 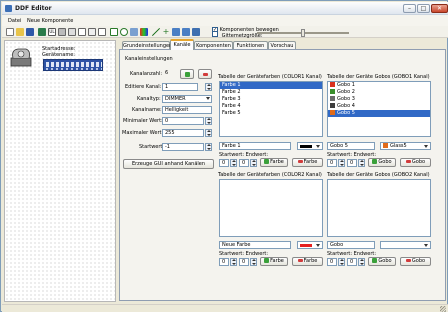 What do you see at coordinates (114, 32) in the screenshot?
I see `checkbox-tool-icon` at bounding box center [114, 32].